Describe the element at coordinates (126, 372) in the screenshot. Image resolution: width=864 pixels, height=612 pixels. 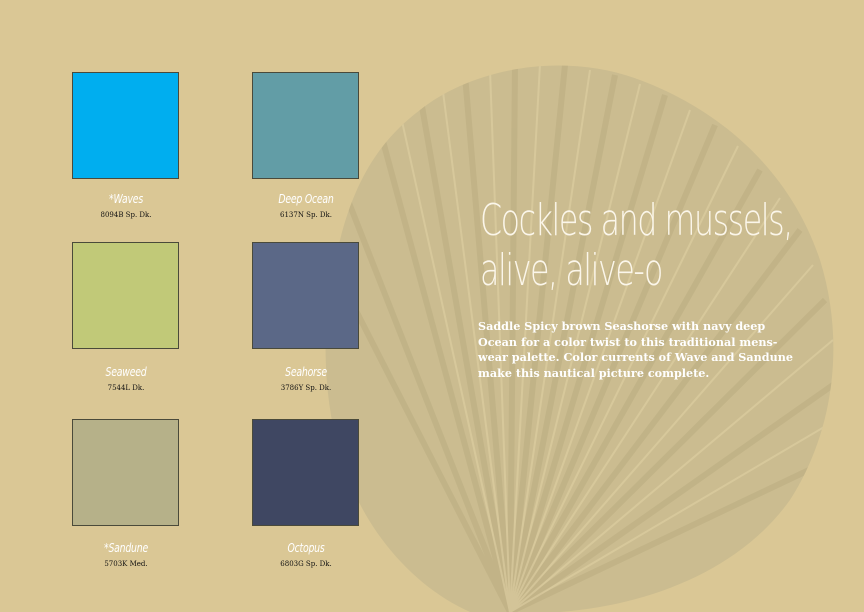
I see `swatch-name: Seaweed` at that location.